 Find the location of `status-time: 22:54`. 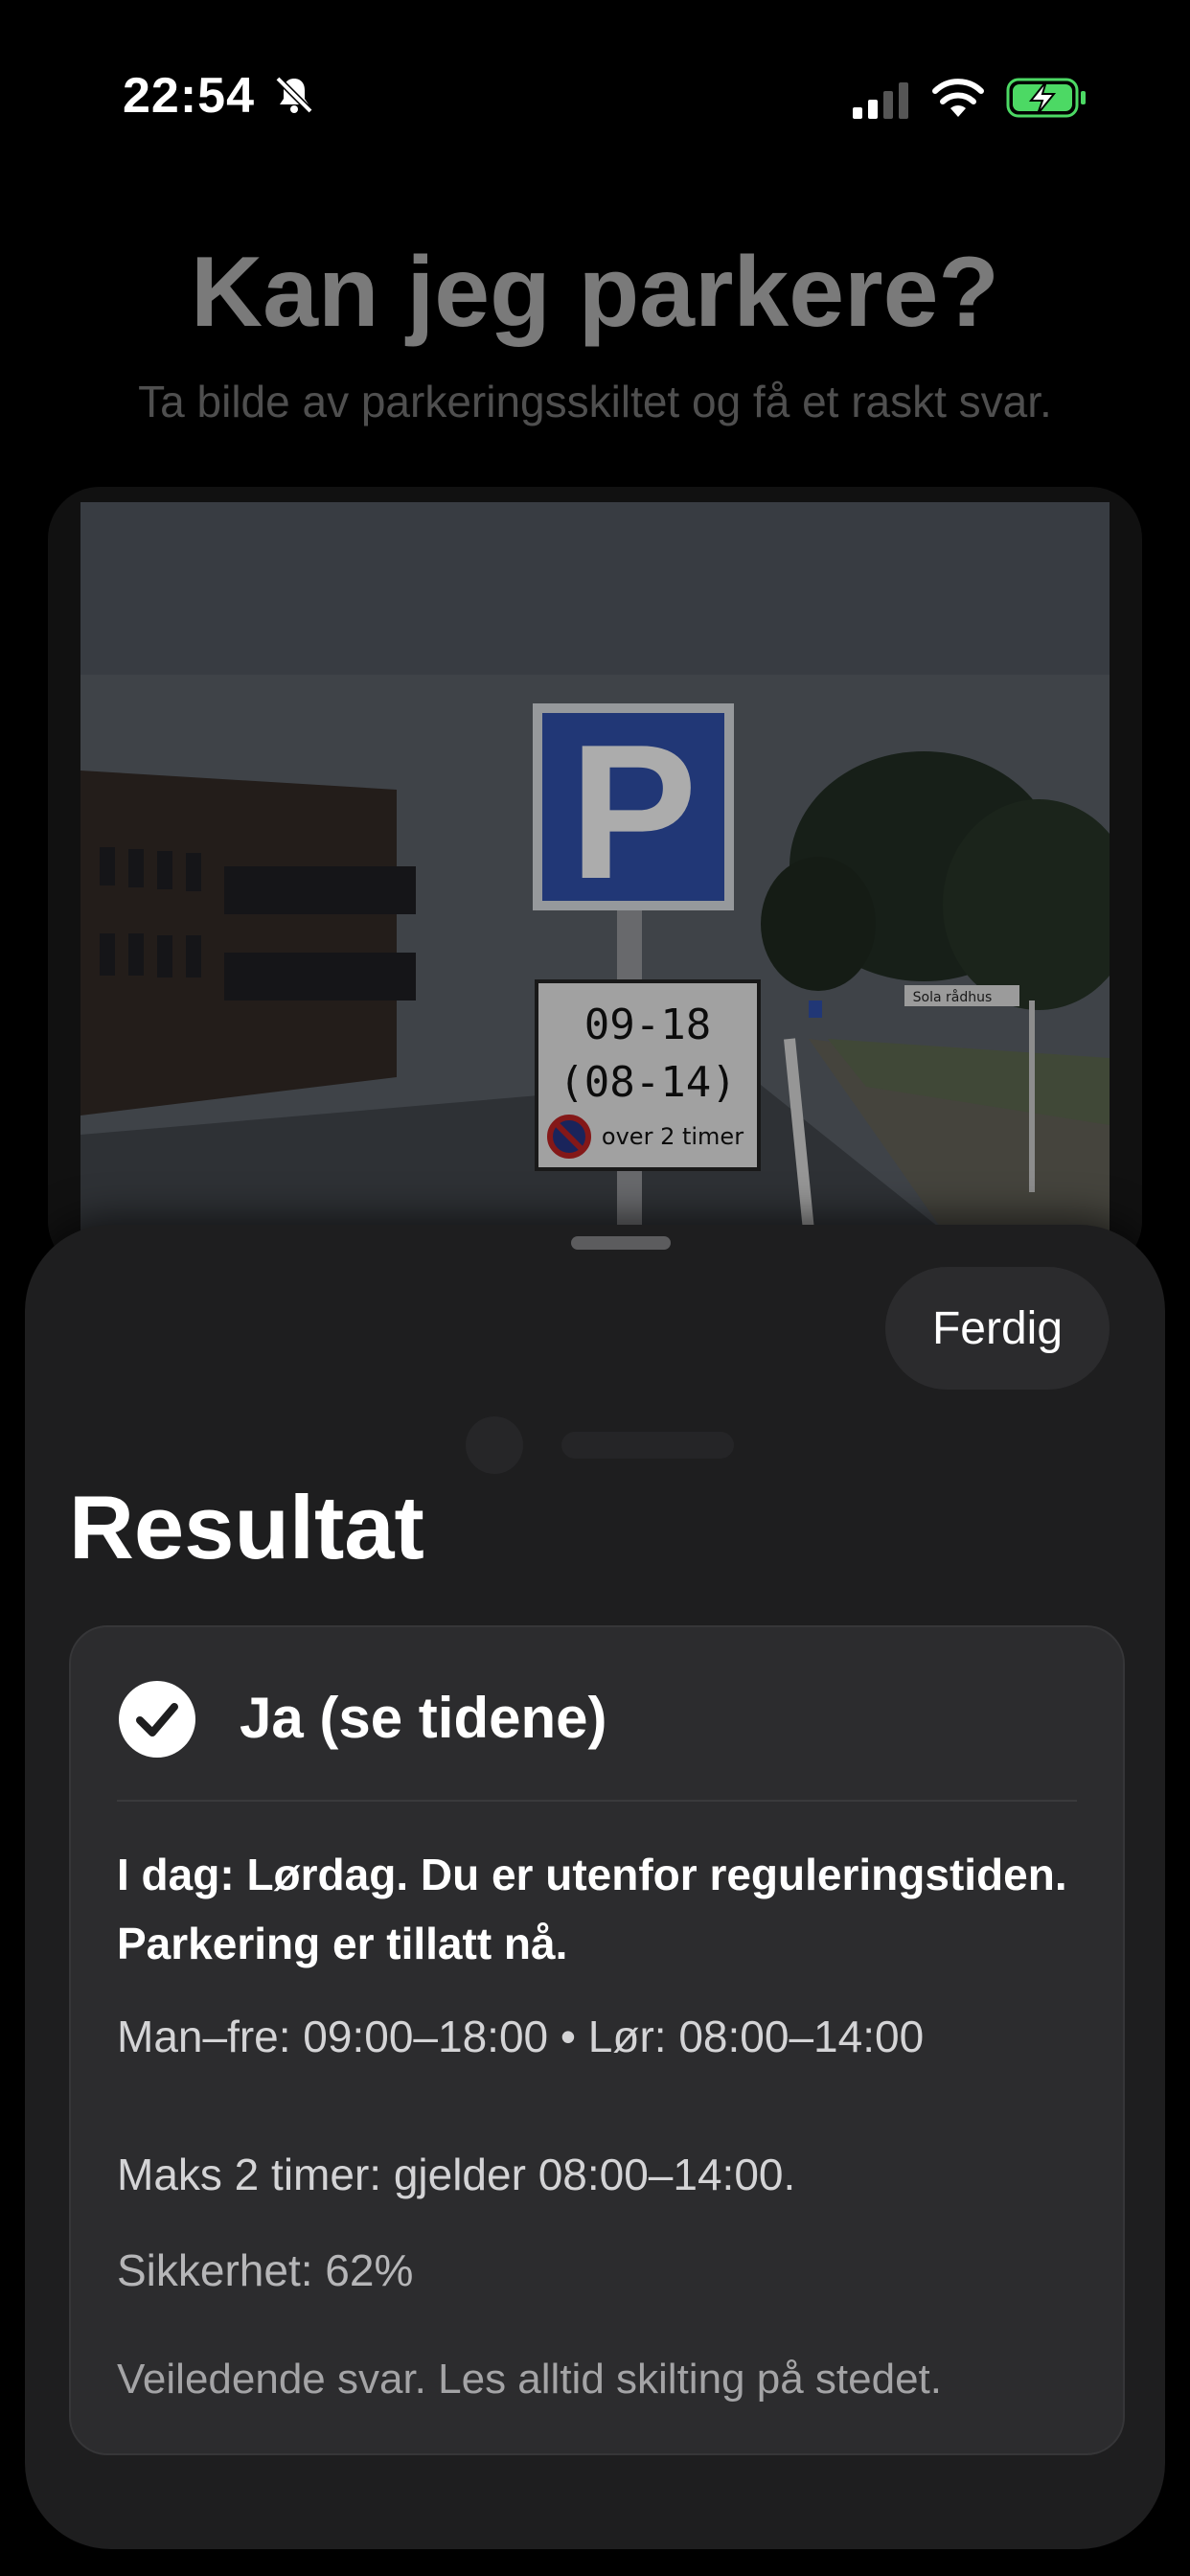

status-time: 22:54 is located at coordinates (189, 96).